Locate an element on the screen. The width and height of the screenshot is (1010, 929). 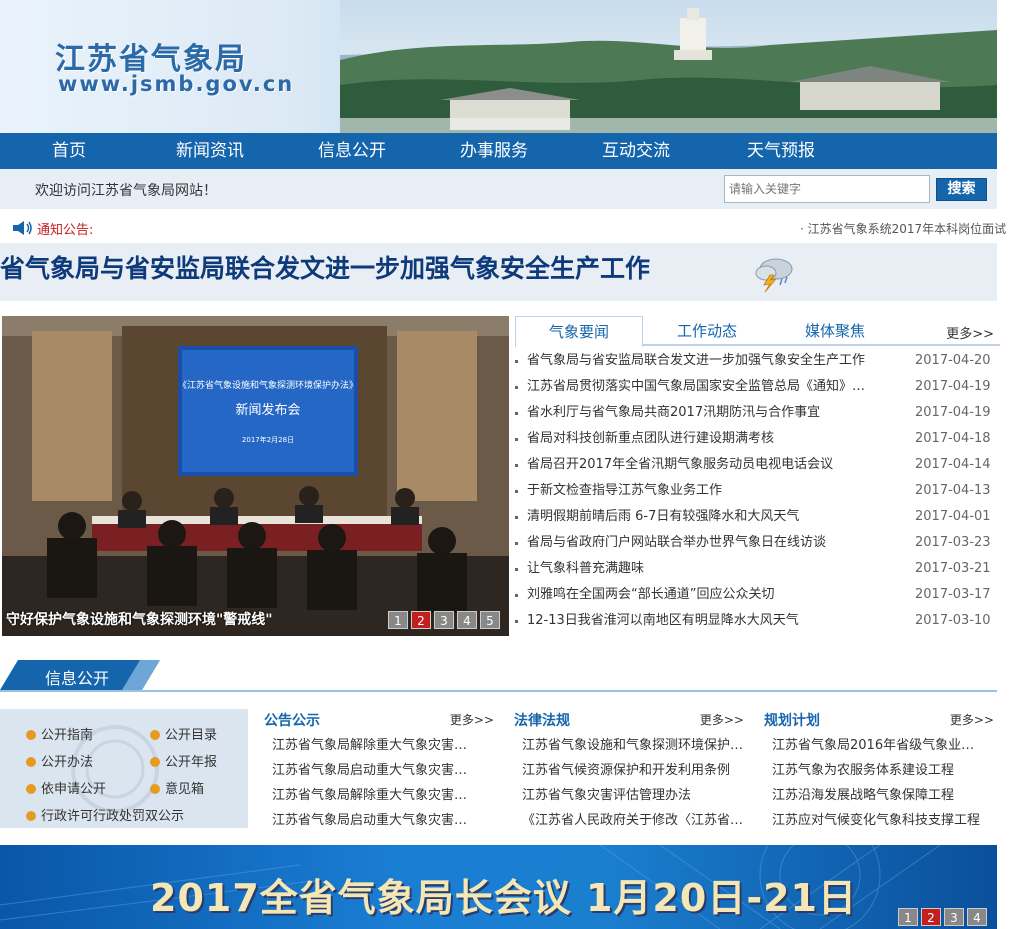
news-title: 省局与省政府门户网站联合举办世界气象日在线访谈 is located at coordinates (702, 543).